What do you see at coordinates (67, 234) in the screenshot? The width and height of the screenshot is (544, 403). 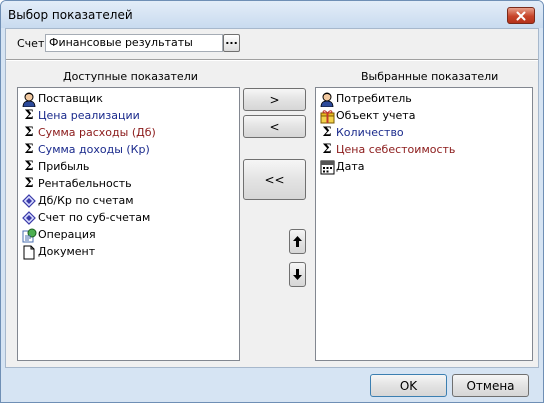 I see `list-item-label: Операция` at bounding box center [67, 234].